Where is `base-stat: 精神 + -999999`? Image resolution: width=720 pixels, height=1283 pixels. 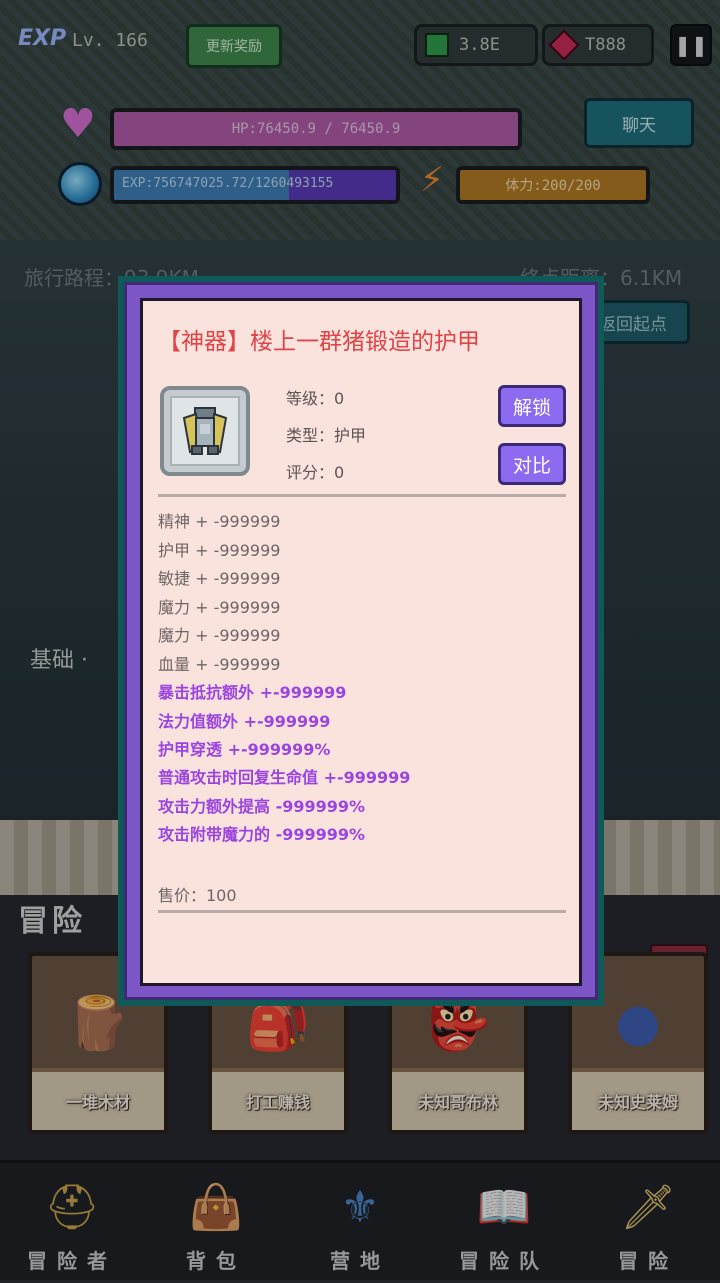
base-stat: 精神 + -999999 is located at coordinates (219, 521).